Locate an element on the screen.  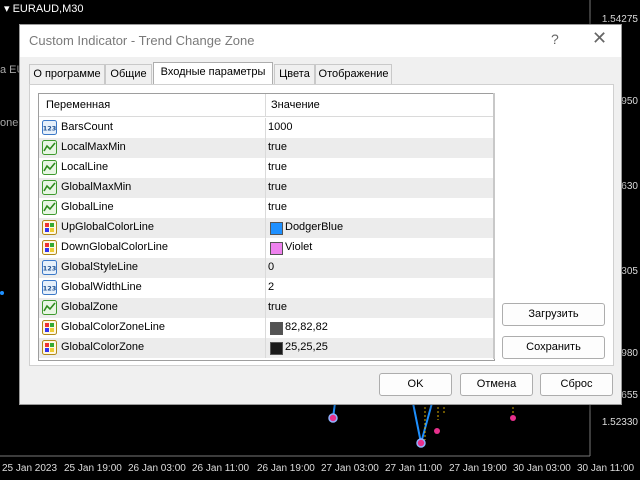
parameter-name: GlobalZone is located at coordinates (89, 307).